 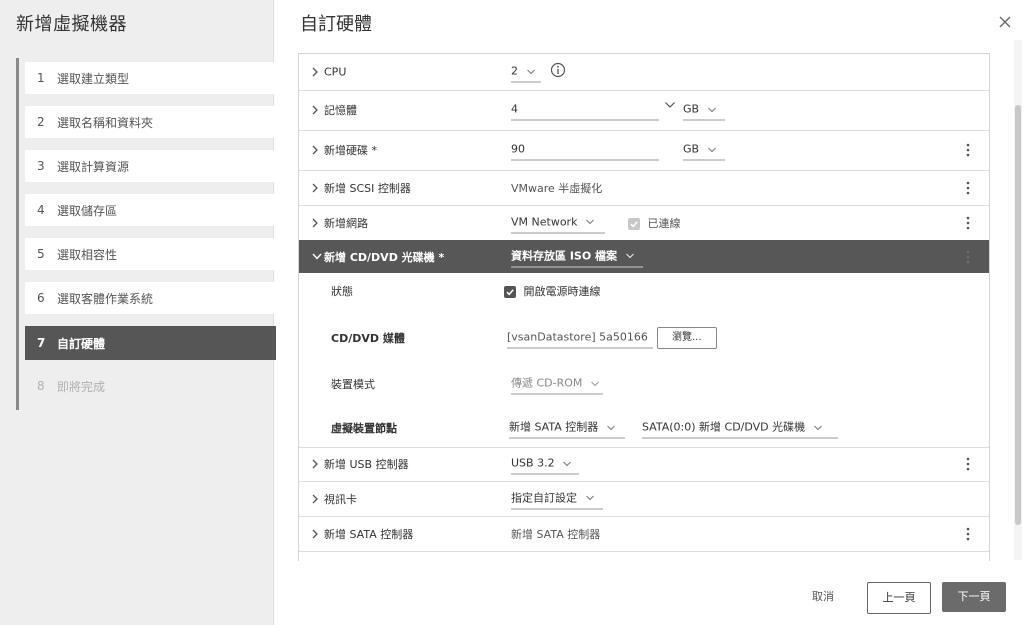 What do you see at coordinates (974, 597) in the screenshot?
I see `next-button: 下一頁` at bounding box center [974, 597].